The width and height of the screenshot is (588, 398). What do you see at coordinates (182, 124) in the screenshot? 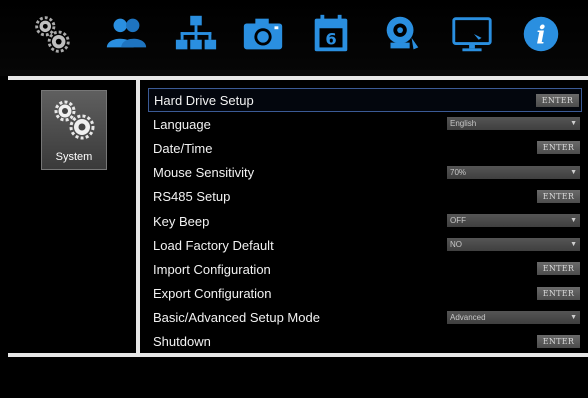
I see `setting-label: Language` at bounding box center [182, 124].